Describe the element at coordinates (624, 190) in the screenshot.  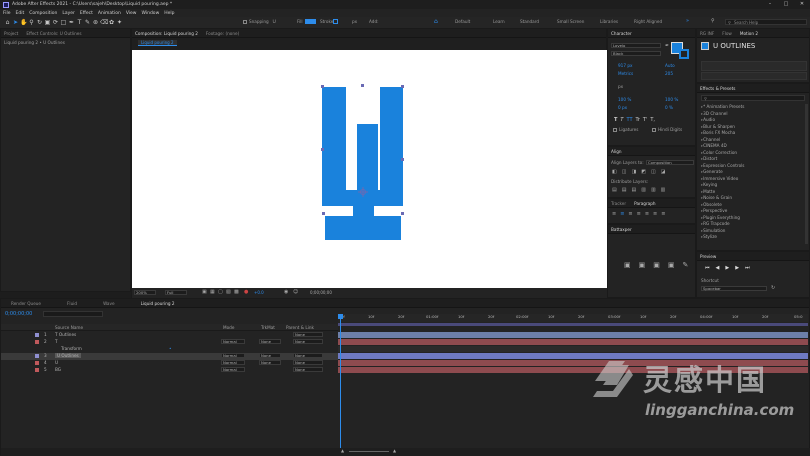
I see `dist-vcenter-icon: ▤` at that location.